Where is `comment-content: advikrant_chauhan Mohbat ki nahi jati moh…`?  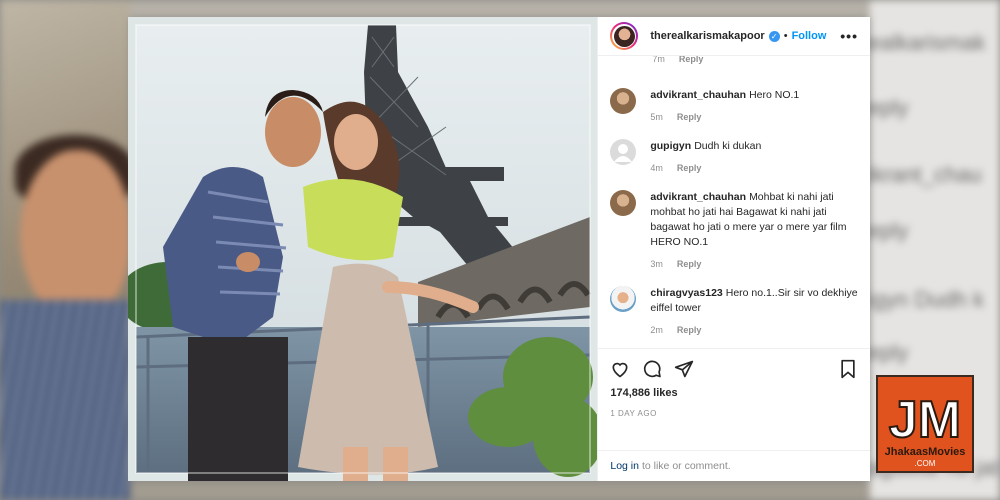
comment-content: advikrant_chauhan Mohbat ki nahi jati moh… is located at coordinates (754, 220).